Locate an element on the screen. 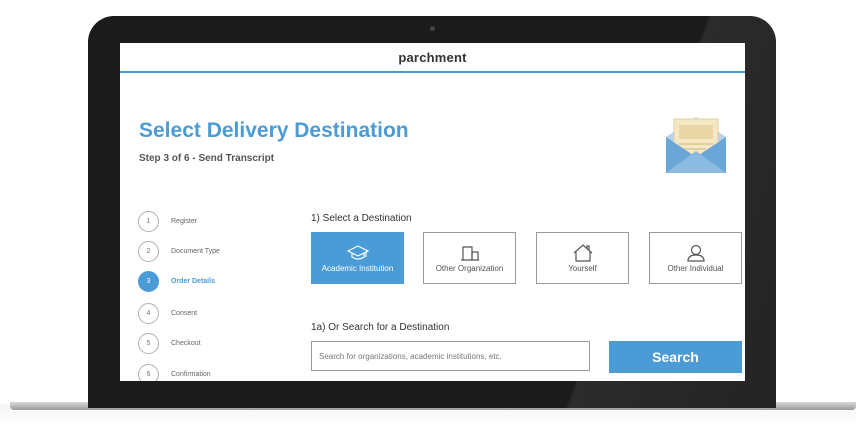  destination-academic-institution: Academic Institution is located at coordinates (357, 258).